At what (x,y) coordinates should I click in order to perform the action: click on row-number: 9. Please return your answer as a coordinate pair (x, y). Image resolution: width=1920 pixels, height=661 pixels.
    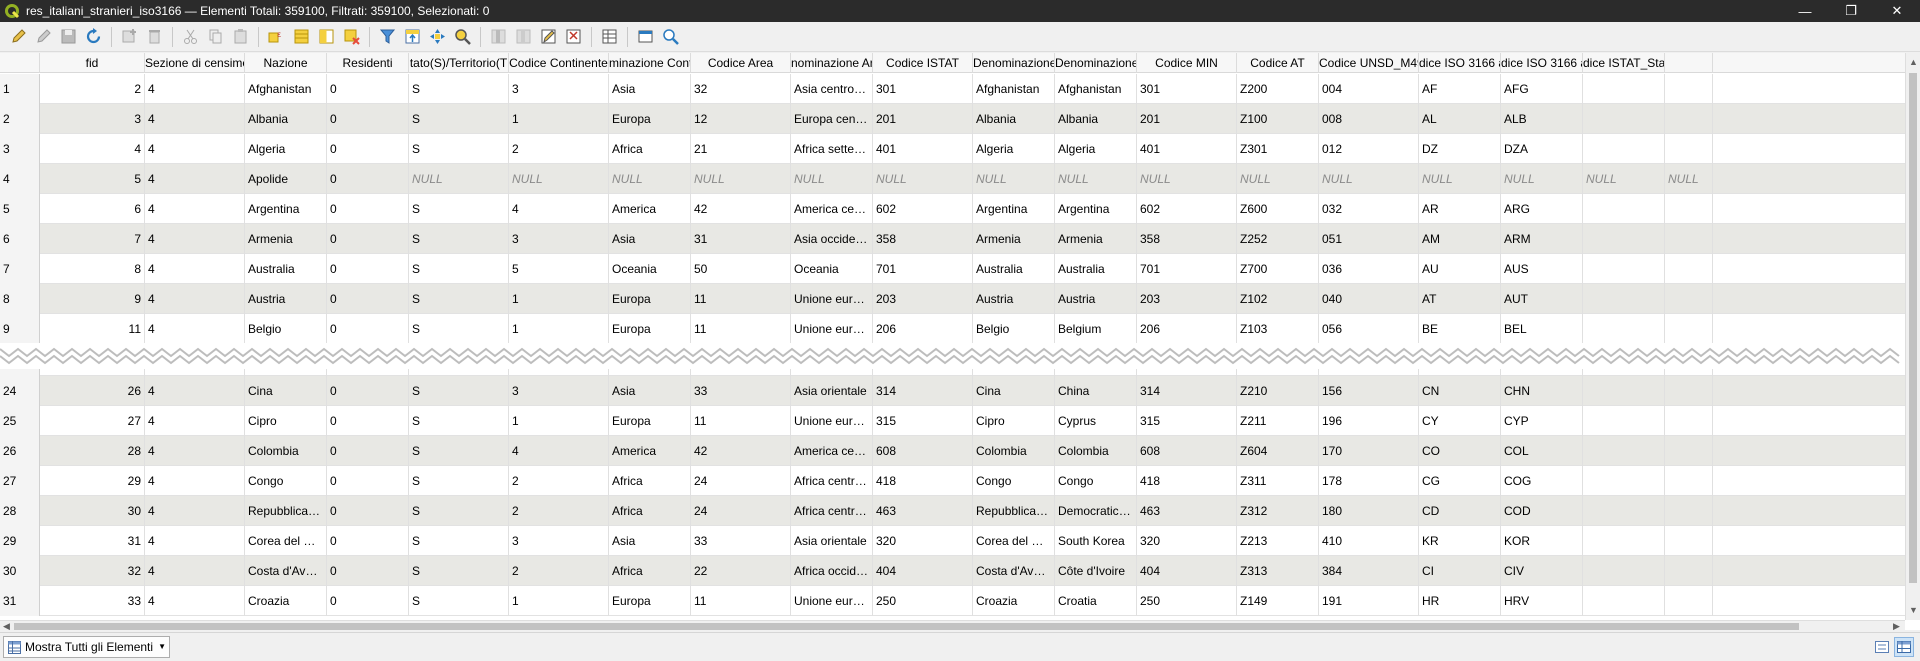
    Looking at the image, I should click on (20, 329).